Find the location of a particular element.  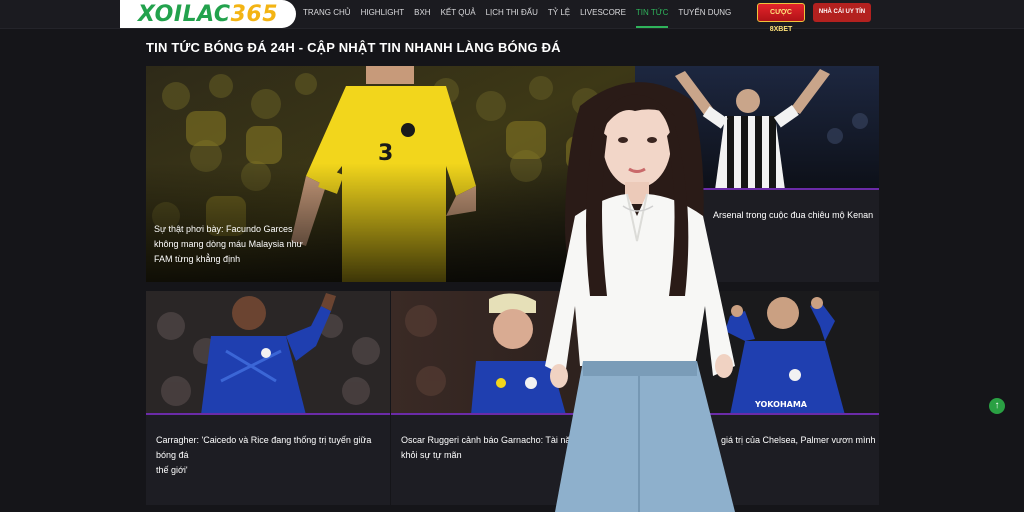

trusted-bookmaker-button: NHÀ CÁI UY TÍN is located at coordinates (842, 12).